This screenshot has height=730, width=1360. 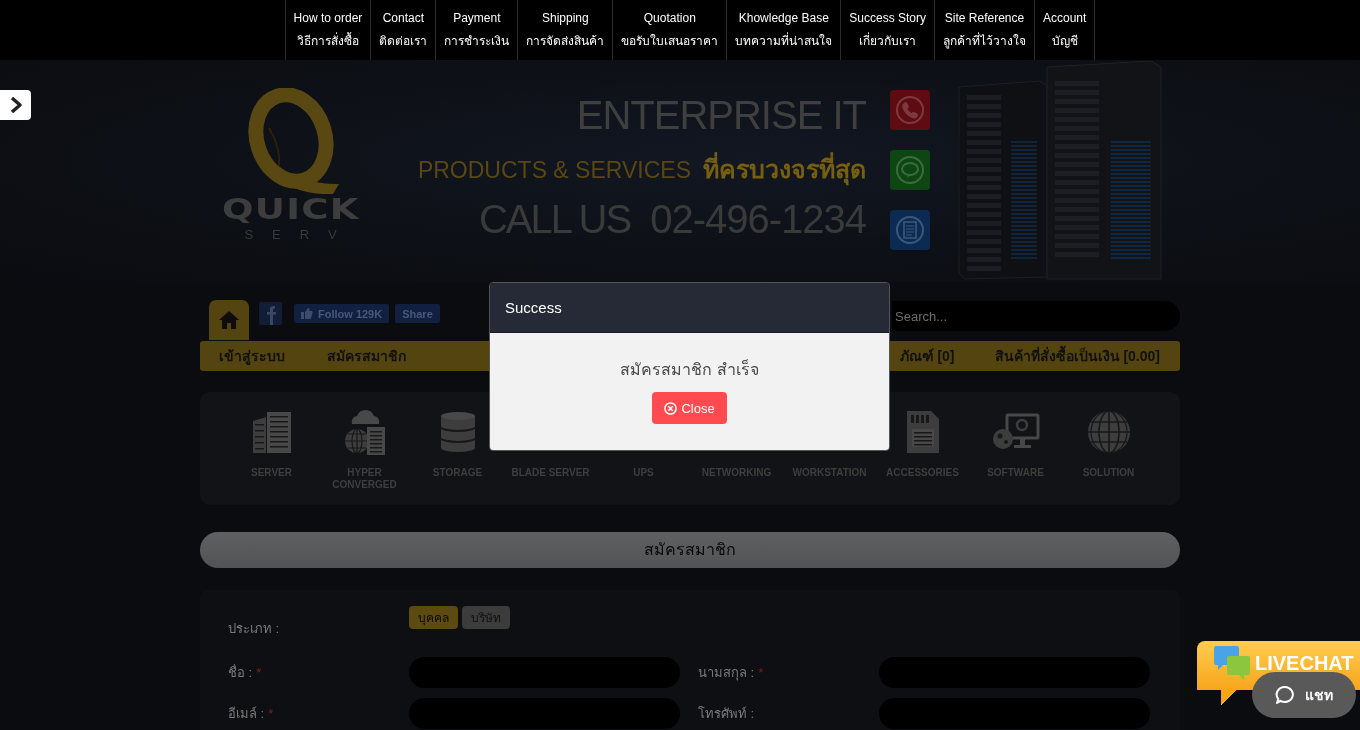 I want to click on field-label: ประเภท :, so click(x=254, y=629).